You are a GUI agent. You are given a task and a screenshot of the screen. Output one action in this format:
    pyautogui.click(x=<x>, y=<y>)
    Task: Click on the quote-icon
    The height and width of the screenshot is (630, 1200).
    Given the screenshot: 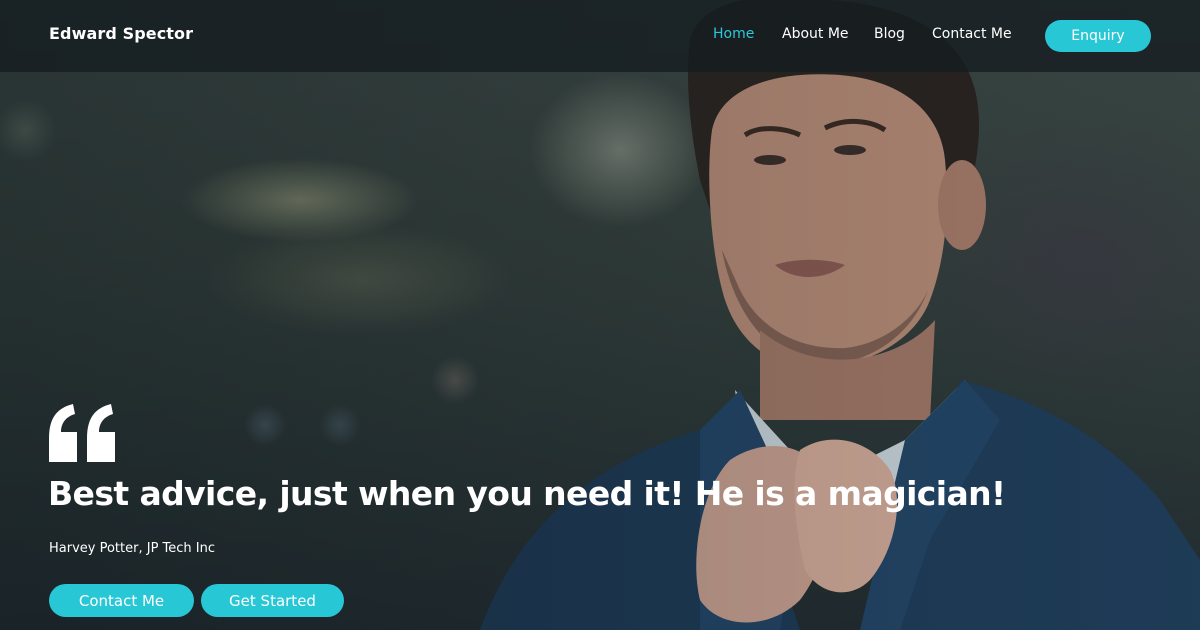 What is the action you would take?
    pyautogui.click(x=82, y=433)
    